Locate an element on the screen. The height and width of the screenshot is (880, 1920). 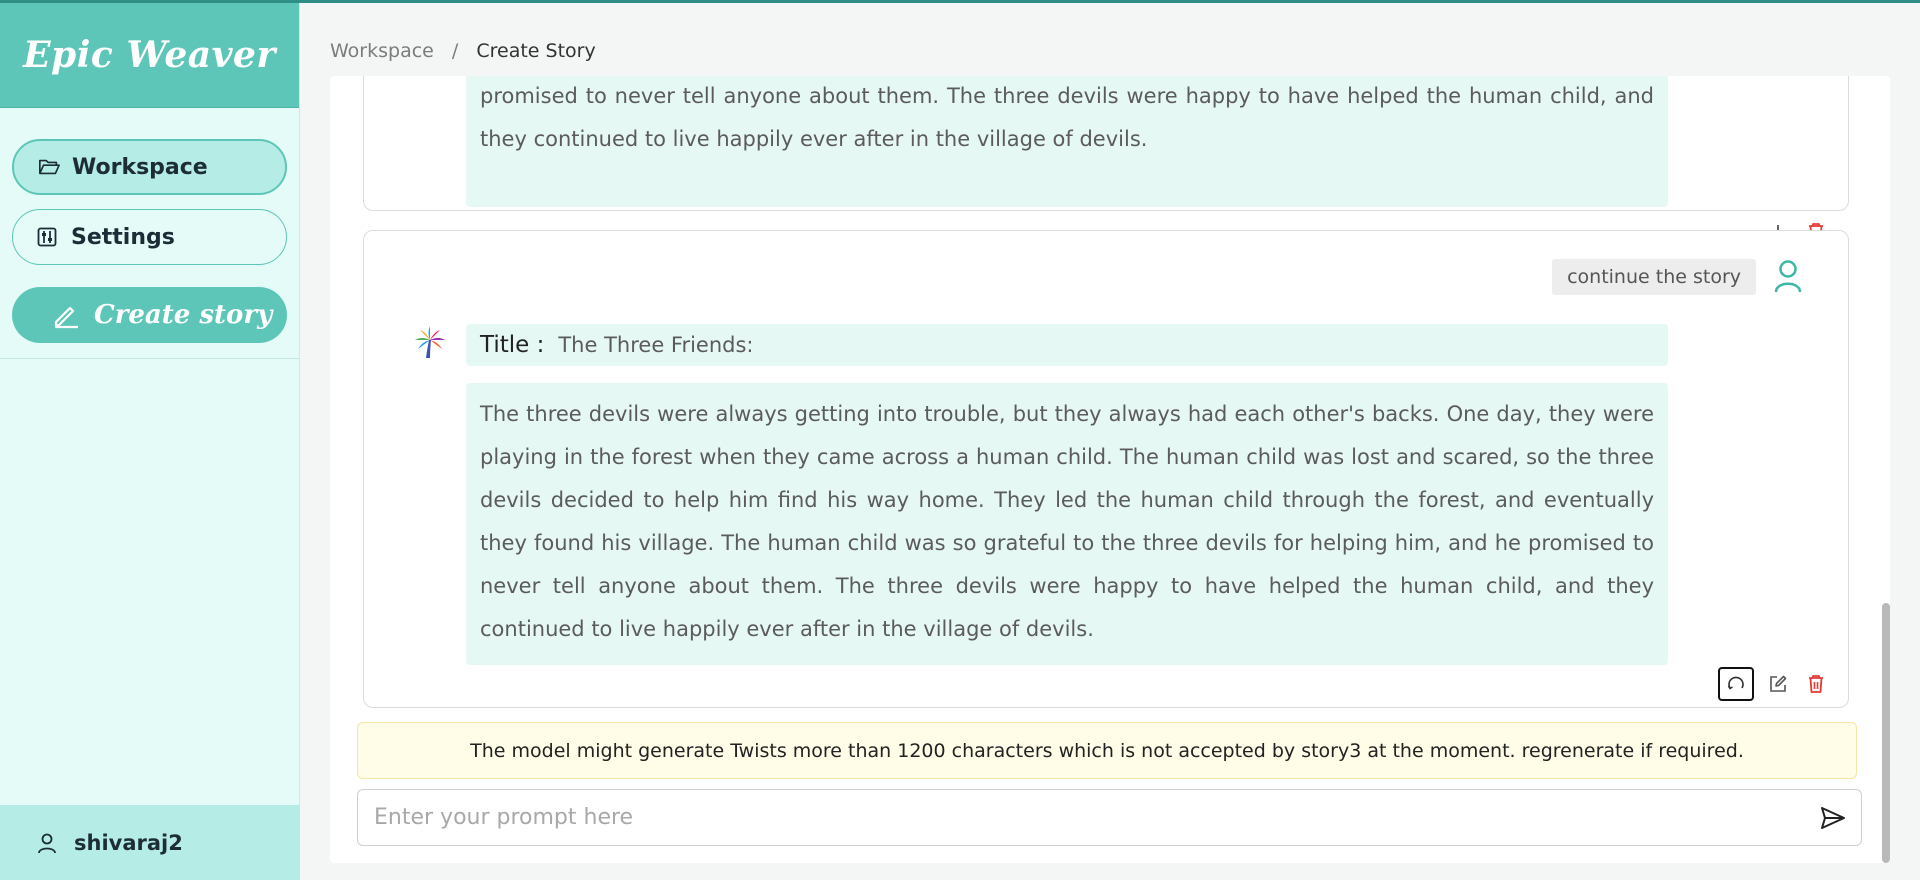
user-avatar-icon is located at coordinates (1788, 276).